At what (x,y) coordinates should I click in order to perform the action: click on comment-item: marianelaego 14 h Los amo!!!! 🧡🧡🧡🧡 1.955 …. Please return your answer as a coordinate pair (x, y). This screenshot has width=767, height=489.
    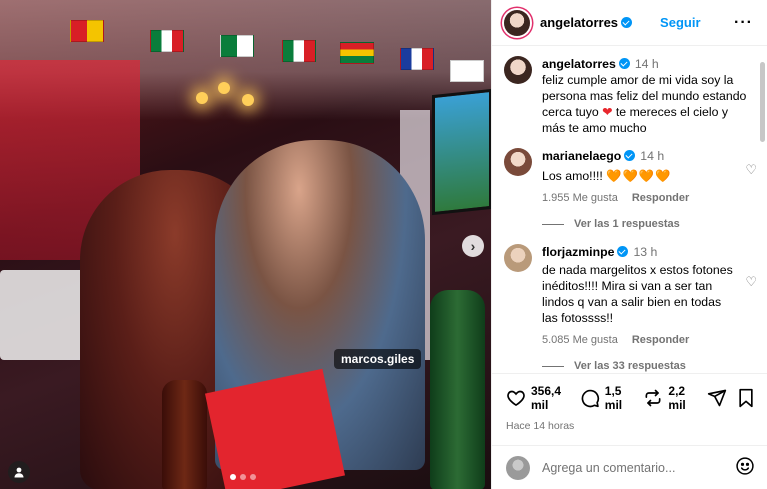
    Looking at the image, I should click on (630, 177).